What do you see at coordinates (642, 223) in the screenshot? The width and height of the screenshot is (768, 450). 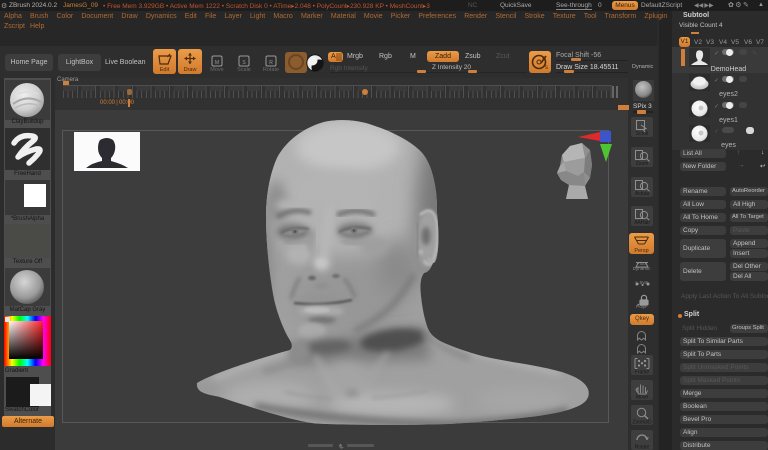 I see `svg-text: AAHalf` at bounding box center [642, 223].